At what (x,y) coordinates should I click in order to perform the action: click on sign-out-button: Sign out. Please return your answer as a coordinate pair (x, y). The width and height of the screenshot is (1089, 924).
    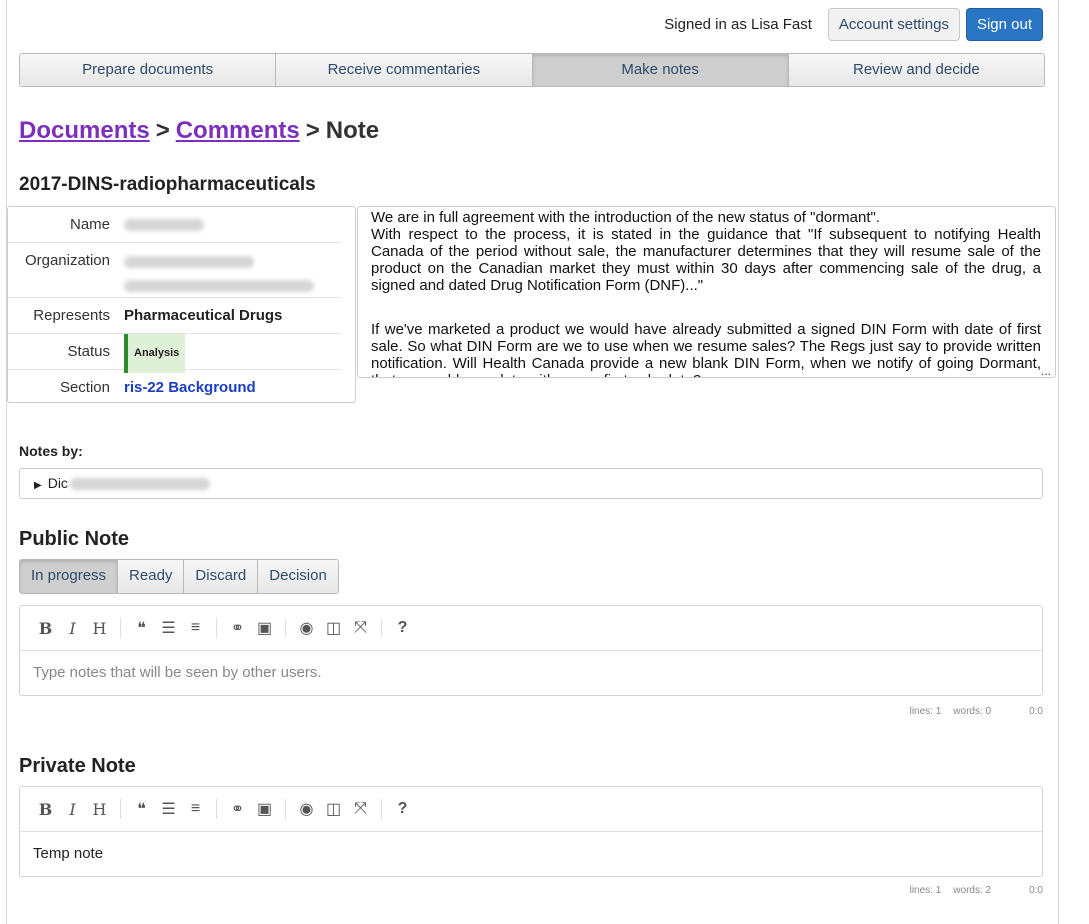
    Looking at the image, I should click on (1004, 24).